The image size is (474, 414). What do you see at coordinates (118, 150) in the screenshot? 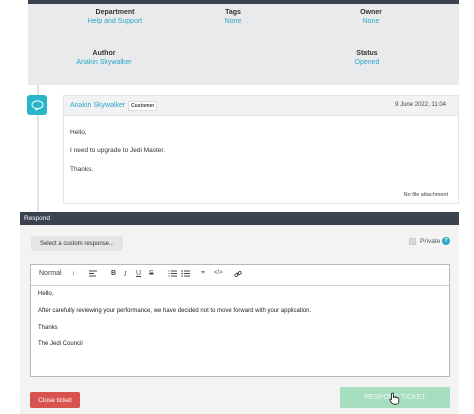
I see `message-line: I need to upgrade to Jedi Master.` at bounding box center [118, 150].